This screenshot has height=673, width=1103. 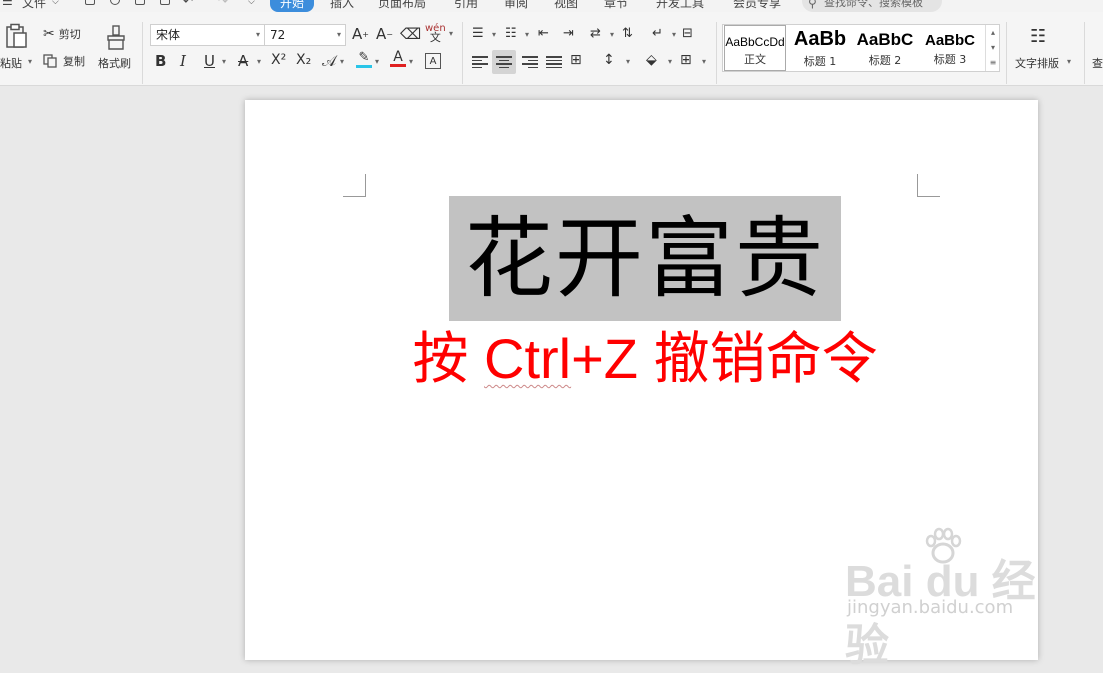 I want to click on numbered-list-icon: ☷, so click(x=511, y=33).